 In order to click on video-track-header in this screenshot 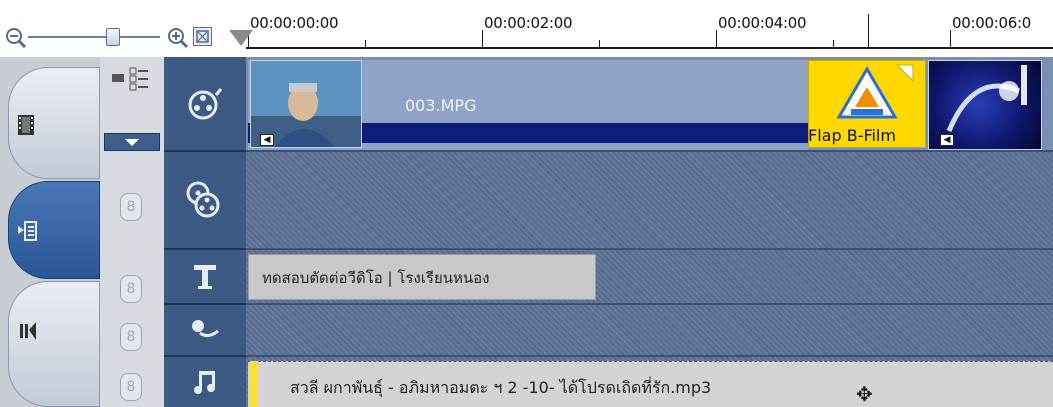, I will do `click(205, 104)`.